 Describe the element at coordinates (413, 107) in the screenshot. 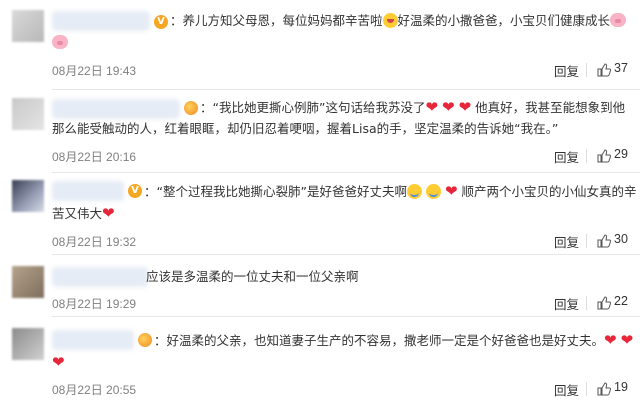

I see `comment-text: ：“我比她更撕心例肺”这句话给我苏没了❤ ❤ ❤ 他真好，我甚至能想象到他` at that location.